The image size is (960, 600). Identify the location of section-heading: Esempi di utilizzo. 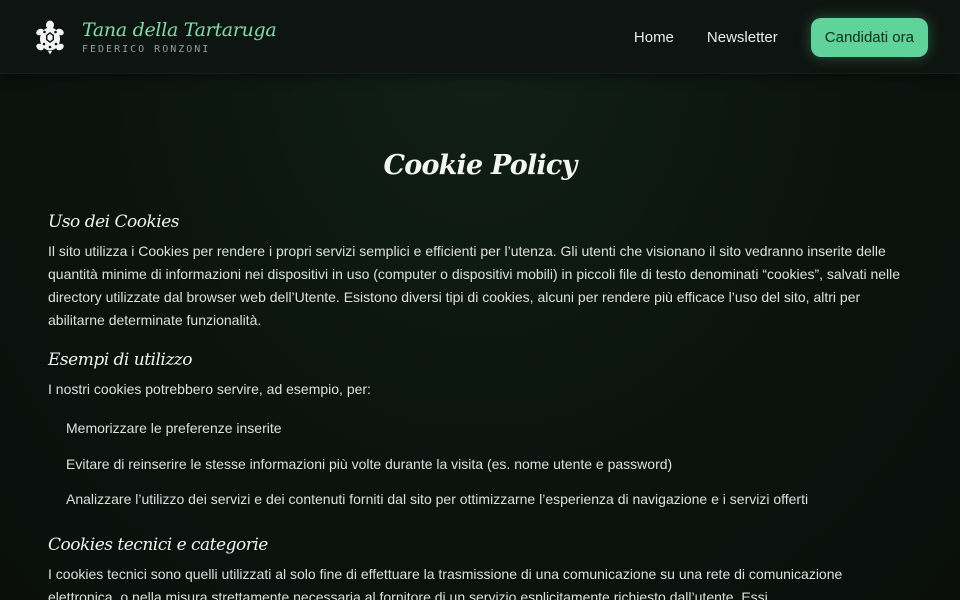
(120, 360).